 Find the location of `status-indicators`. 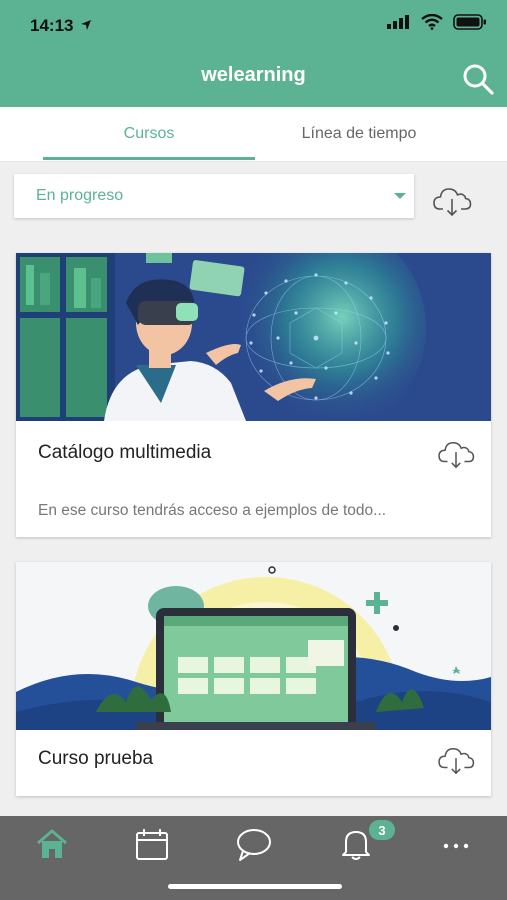

status-indicators is located at coordinates (437, 22).